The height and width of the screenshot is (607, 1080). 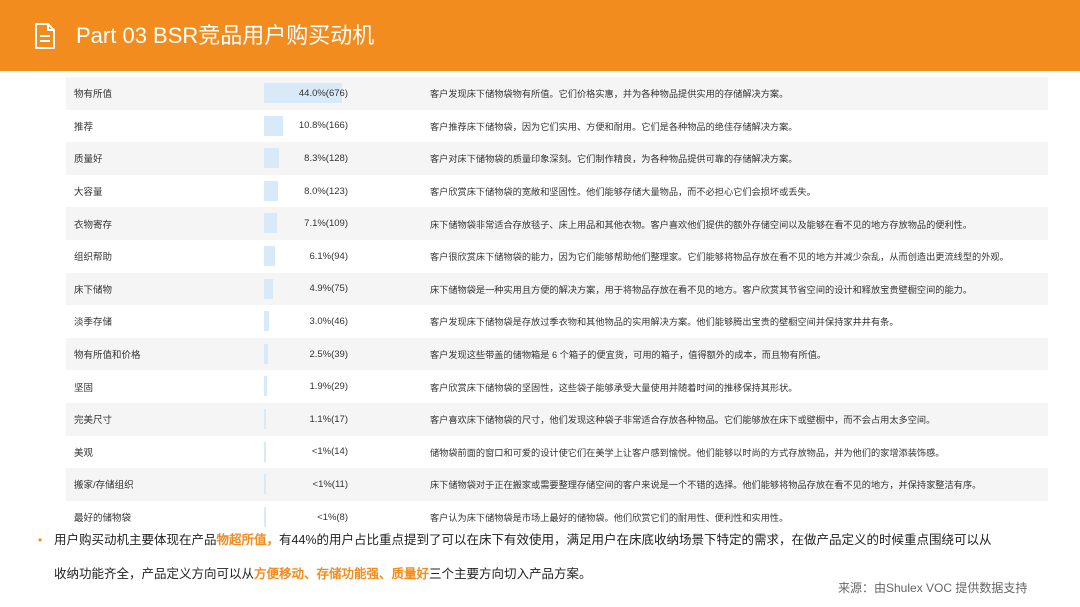 What do you see at coordinates (614, 387) in the screenshot?
I see `motivation-description: 客户欣赏床下储物袋的坚固性，这些袋子能够承受大量使用并随着时间的推移保持其形状。` at bounding box center [614, 387].